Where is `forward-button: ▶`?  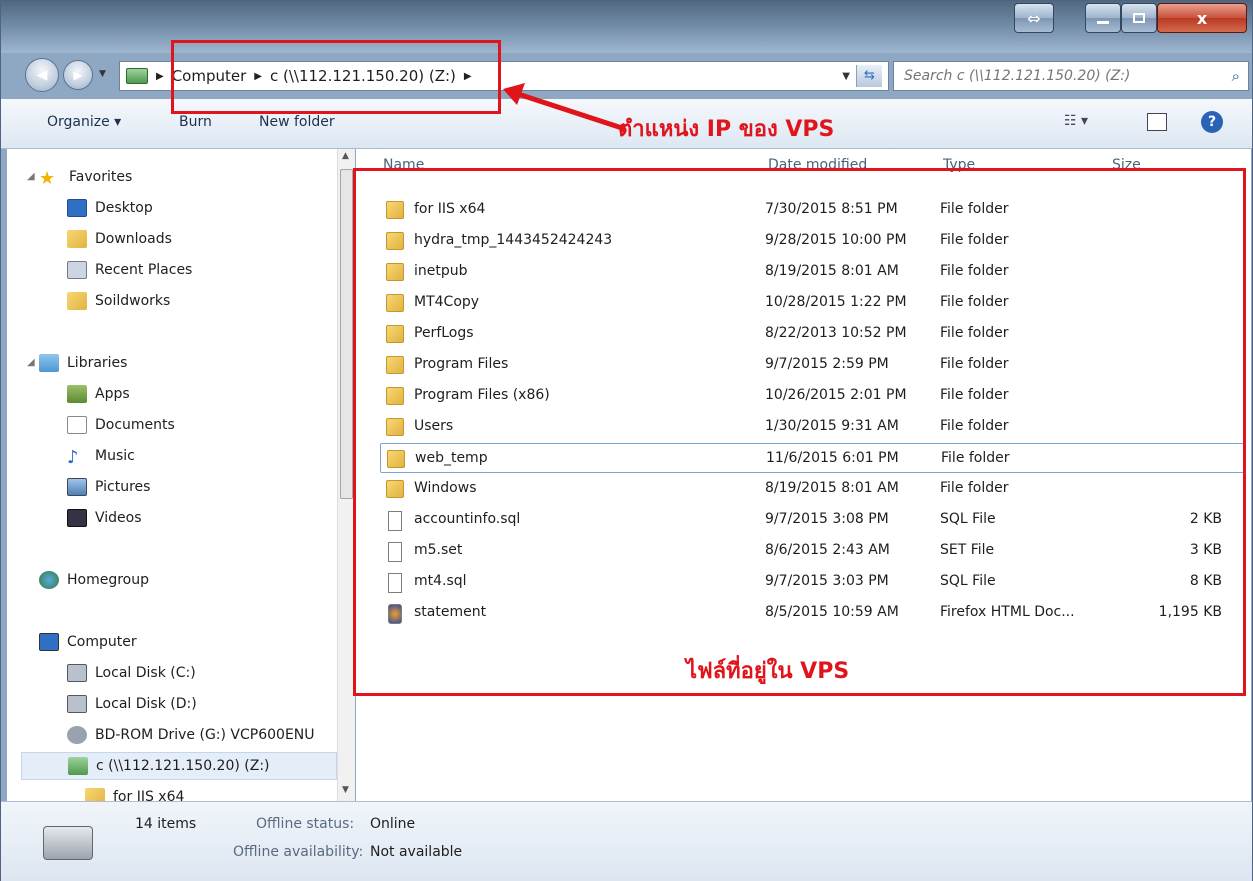
forward-button: ▶ is located at coordinates (78, 75).